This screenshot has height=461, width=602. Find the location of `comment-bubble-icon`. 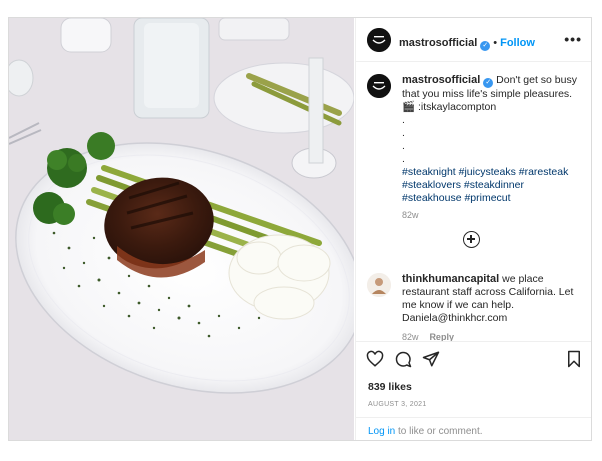

comment-bubble-icon is located at coordinates (403, 361).